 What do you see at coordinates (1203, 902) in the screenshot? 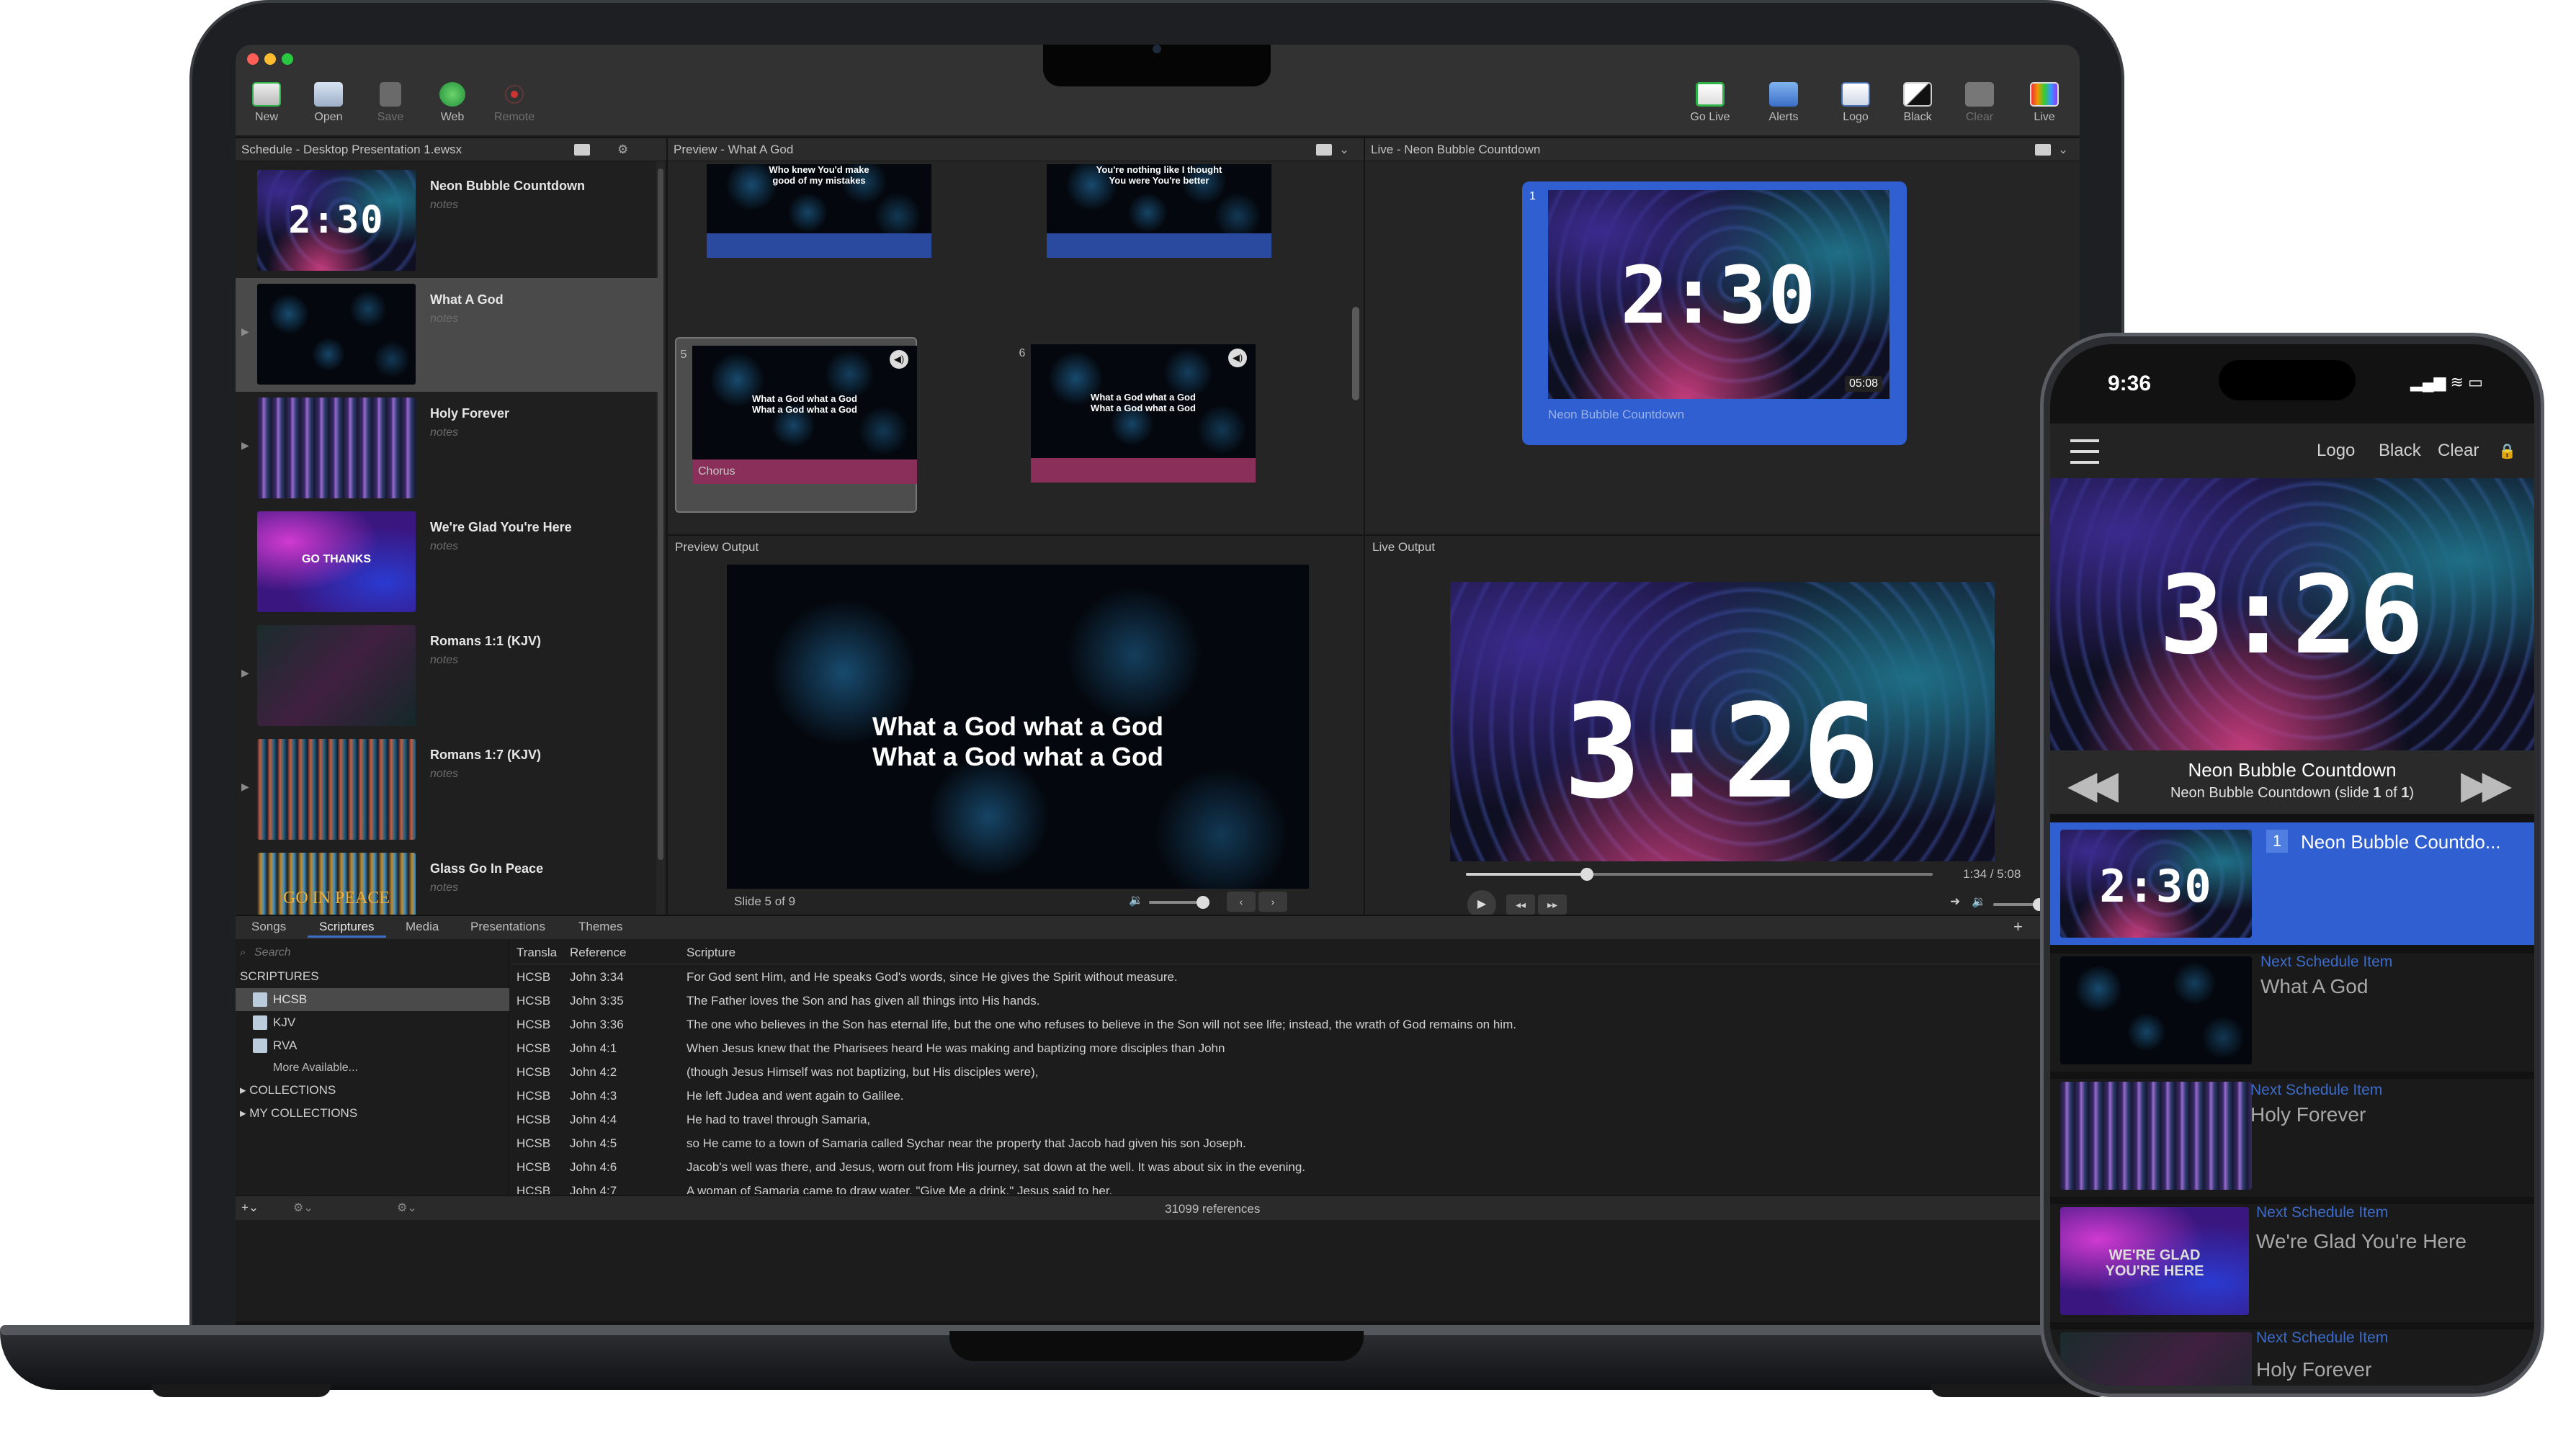
I see `volume-thumb` at bounding box center [1203, 902].